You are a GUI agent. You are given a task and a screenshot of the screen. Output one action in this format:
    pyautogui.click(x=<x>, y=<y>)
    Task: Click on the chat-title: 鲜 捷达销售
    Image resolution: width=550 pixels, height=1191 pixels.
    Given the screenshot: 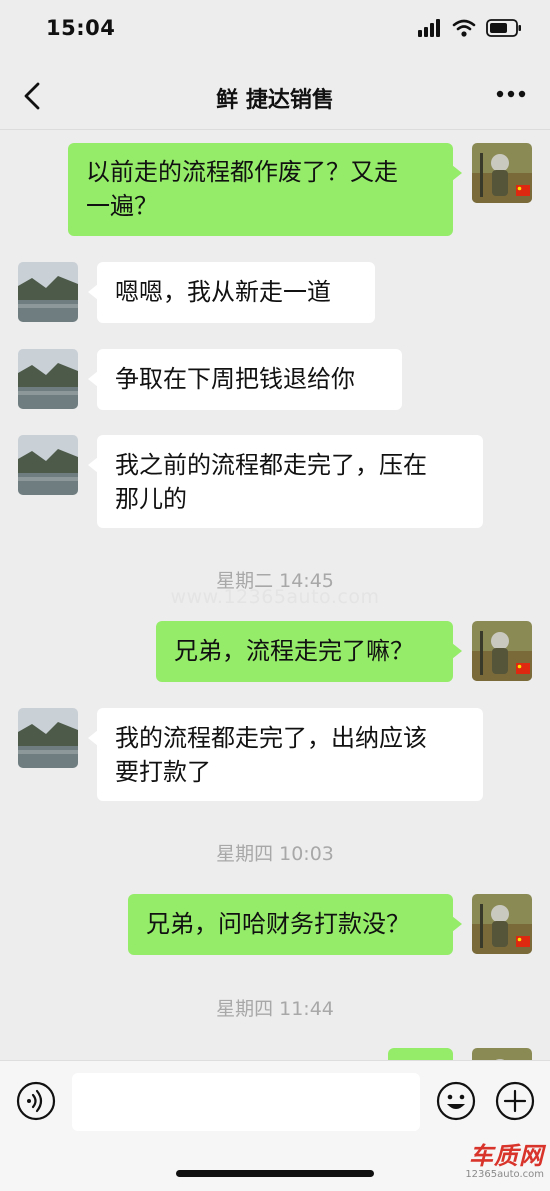 What is the action you would take?
    pyautogui.click(x=275, y=100)
    